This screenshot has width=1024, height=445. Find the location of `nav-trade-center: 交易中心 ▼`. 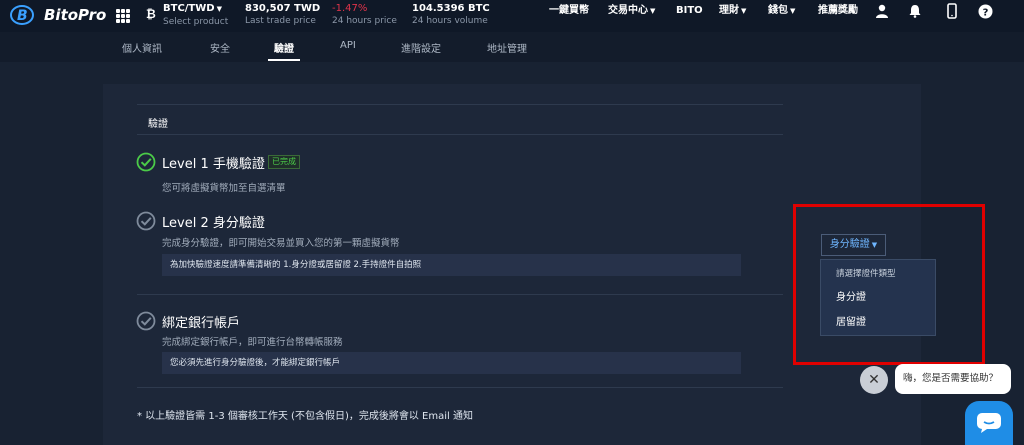

nav-trade-center: 交易中心 ▼ is located at coordinates (631, 11).